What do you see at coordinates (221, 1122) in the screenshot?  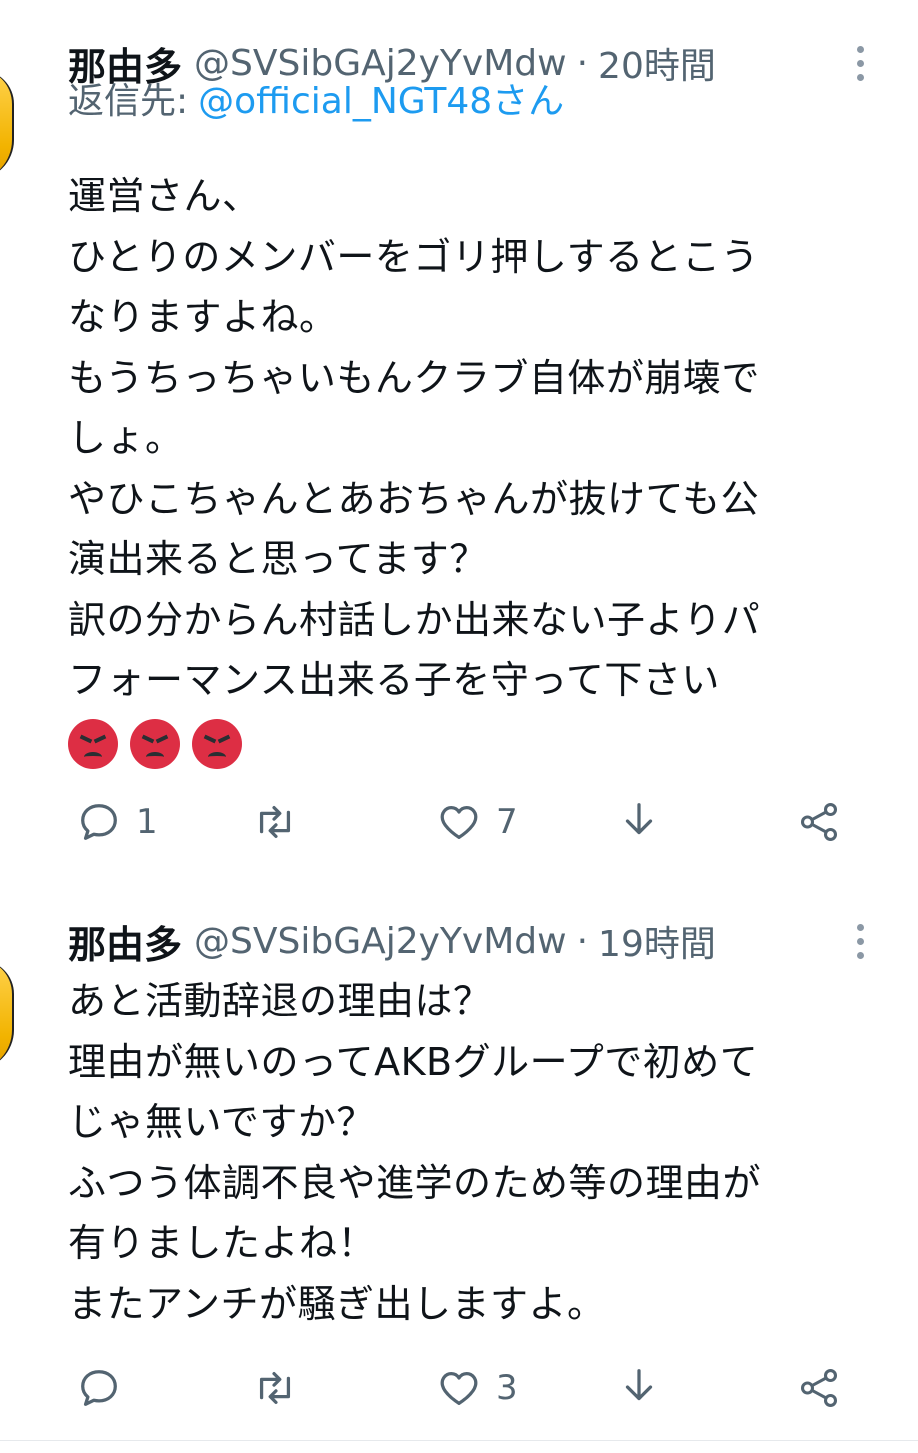 I see `text-line: じゃ無いですか？` at bounding box center [221, 1122].